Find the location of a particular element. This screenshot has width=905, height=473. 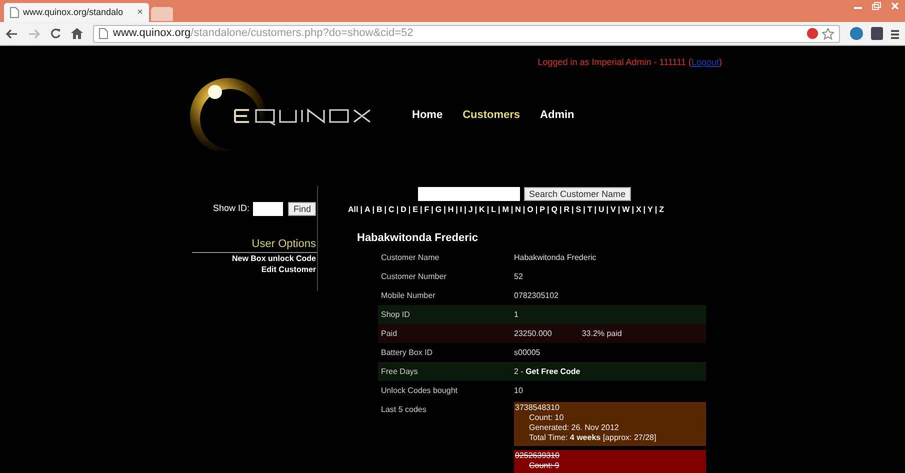

letter-link: J is located at coordinates (470, 210).